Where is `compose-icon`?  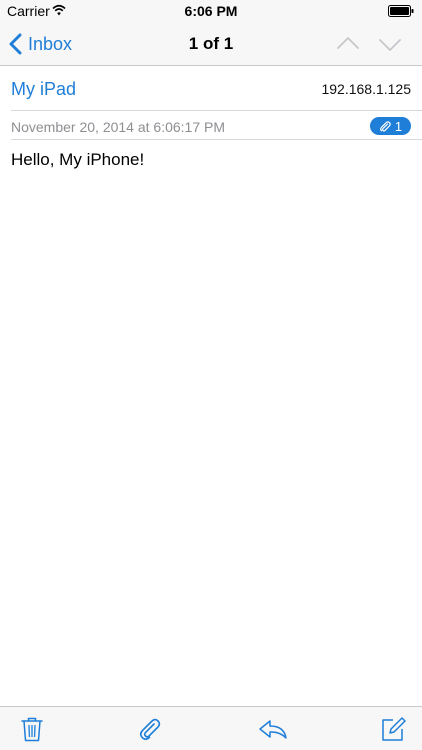 compose-icon is located at coordinates (393, 729).